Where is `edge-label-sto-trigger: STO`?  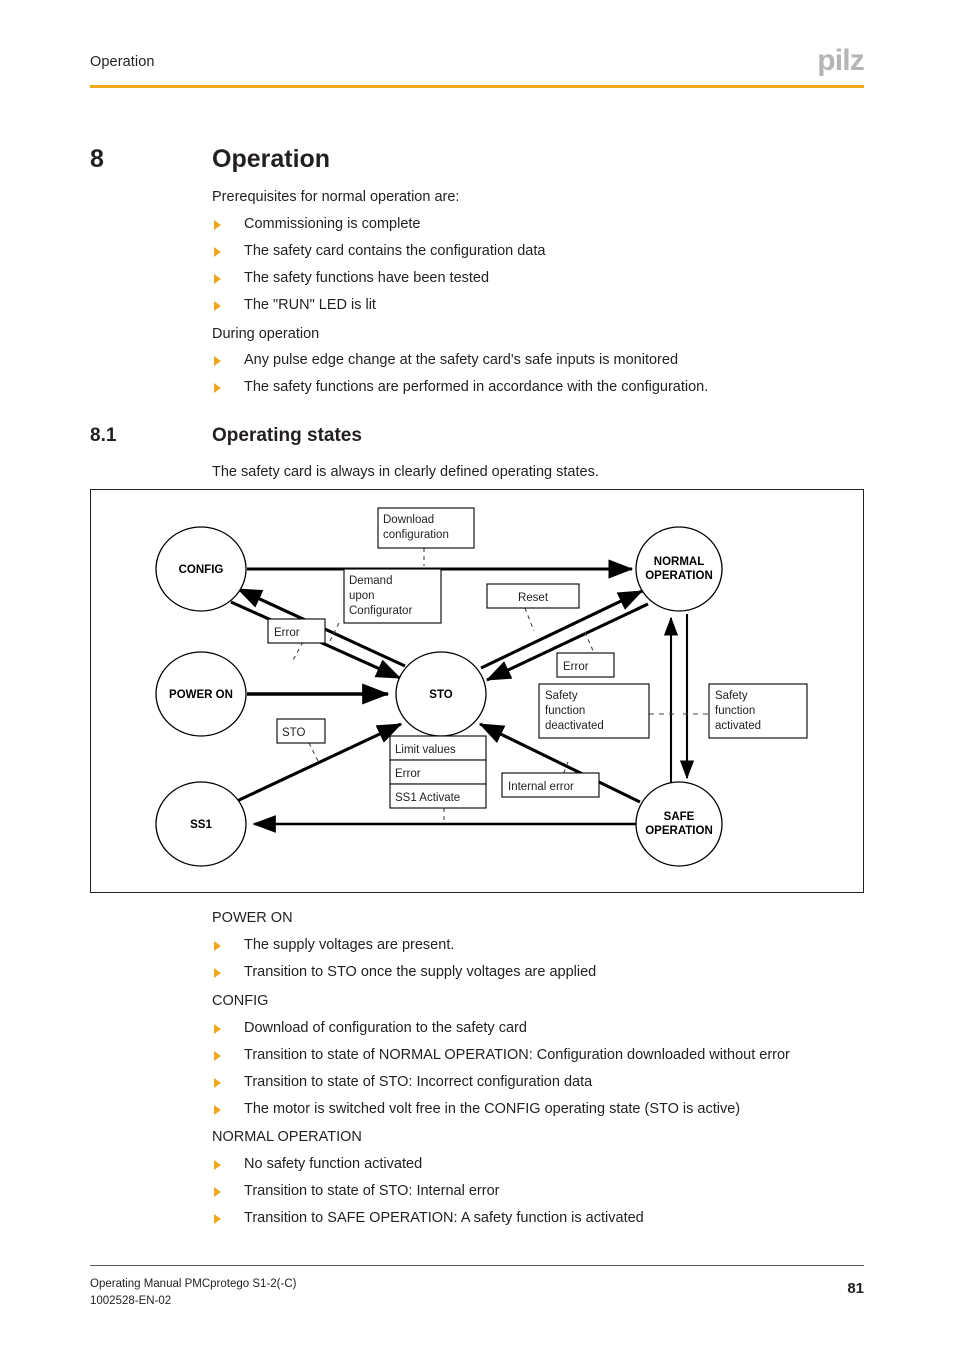
edge-label-sto-trigger: STO is located at coordinates (301, 731).